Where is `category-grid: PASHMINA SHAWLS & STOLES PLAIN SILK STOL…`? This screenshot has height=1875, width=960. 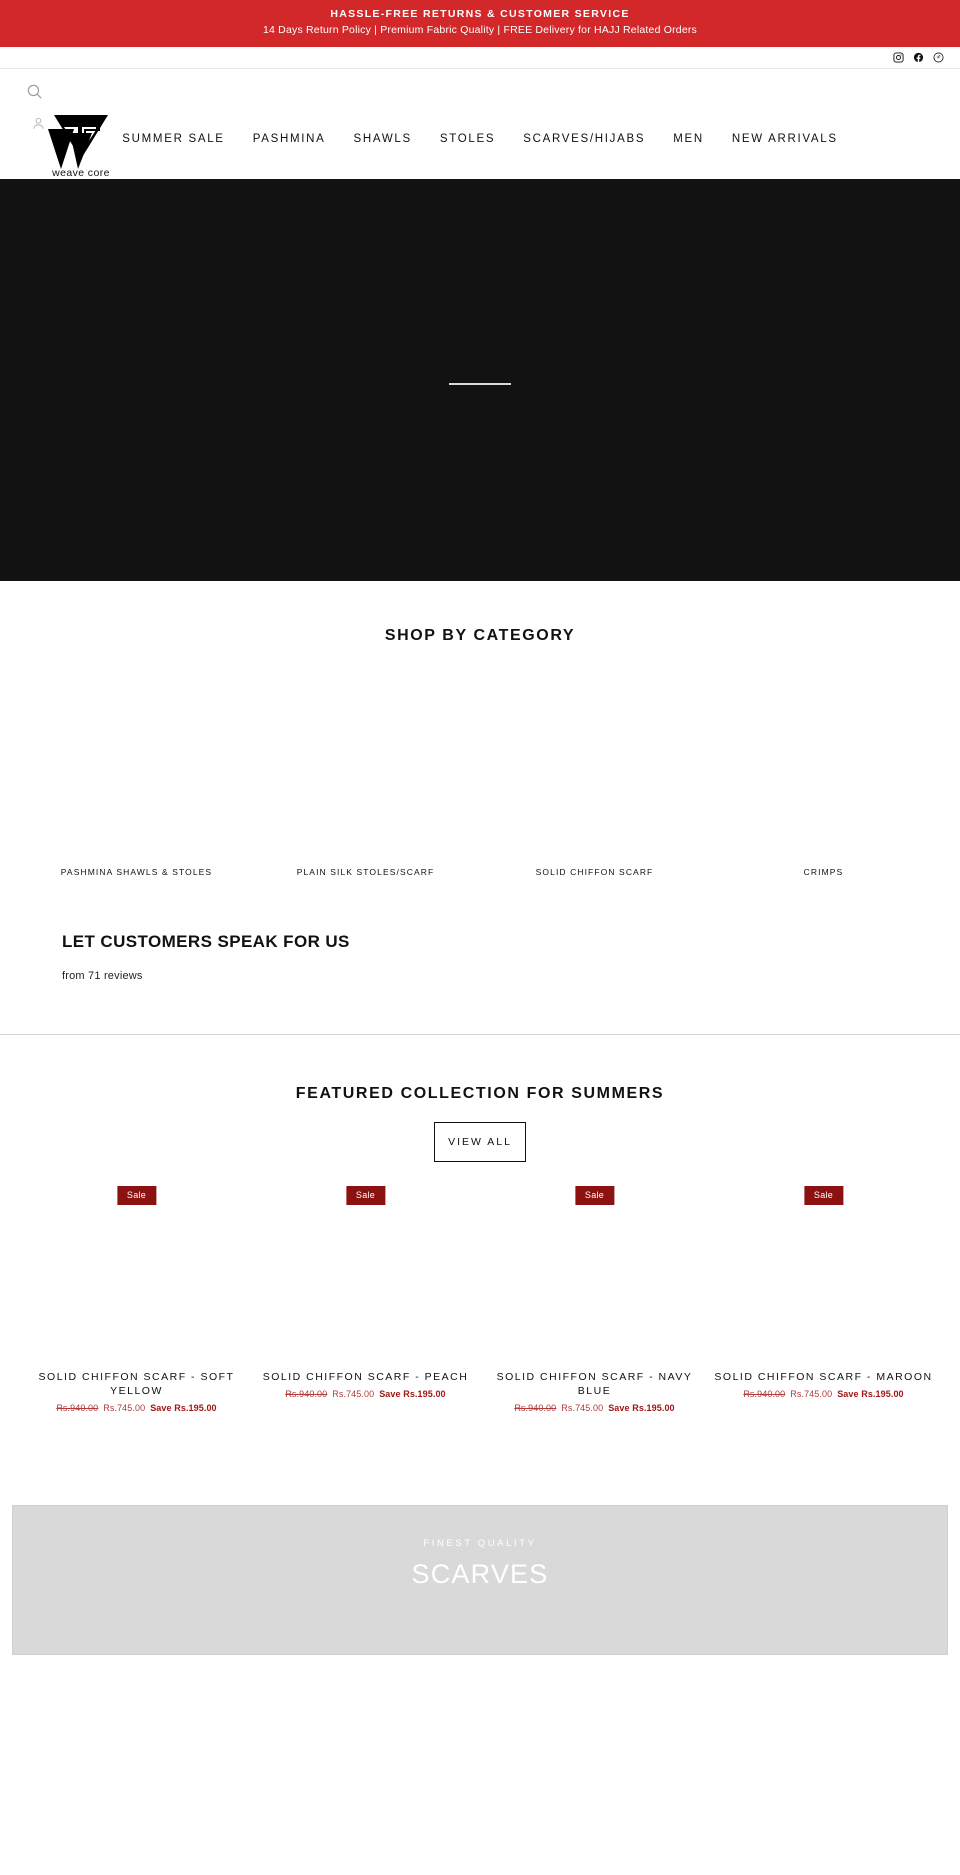
category-grid: PASHMINA SHAWLS & STOLES PLAIN SILK STOL… is located at coordinates (480, 781).